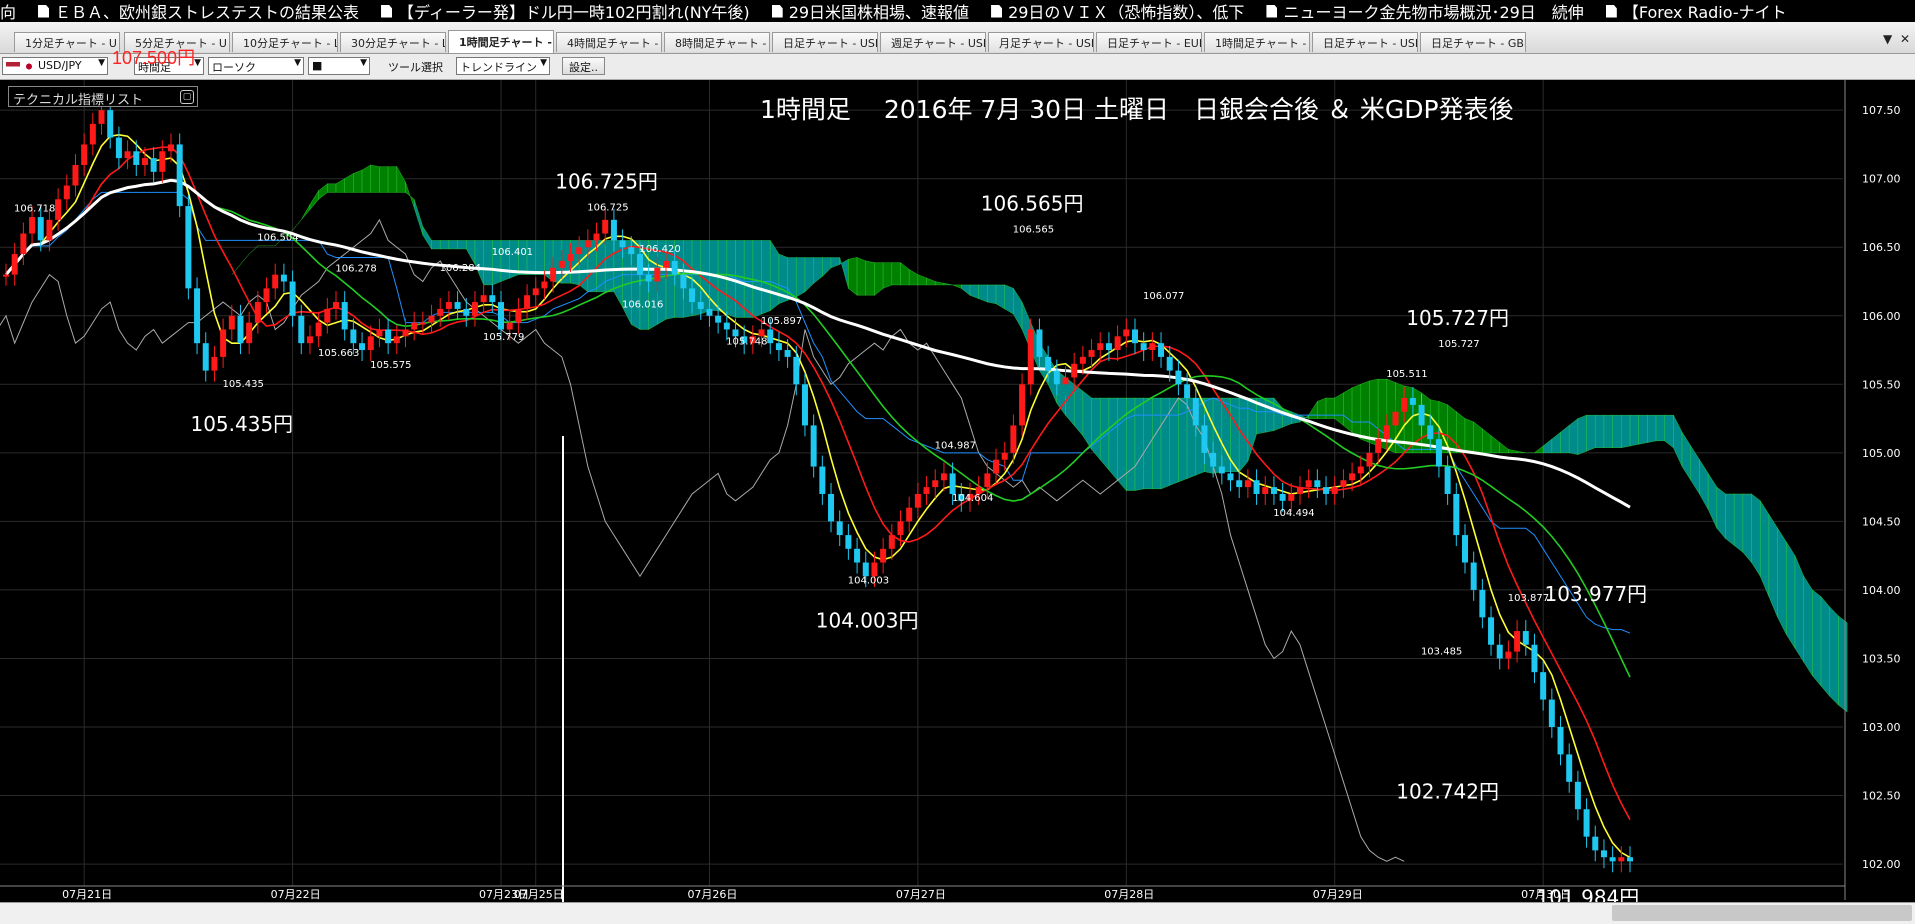  What do you see at coordinates (67, 42) in the screenshot?
I see `chart-tab: 1分足チャート - U✕` at bounding box center [67, 42].